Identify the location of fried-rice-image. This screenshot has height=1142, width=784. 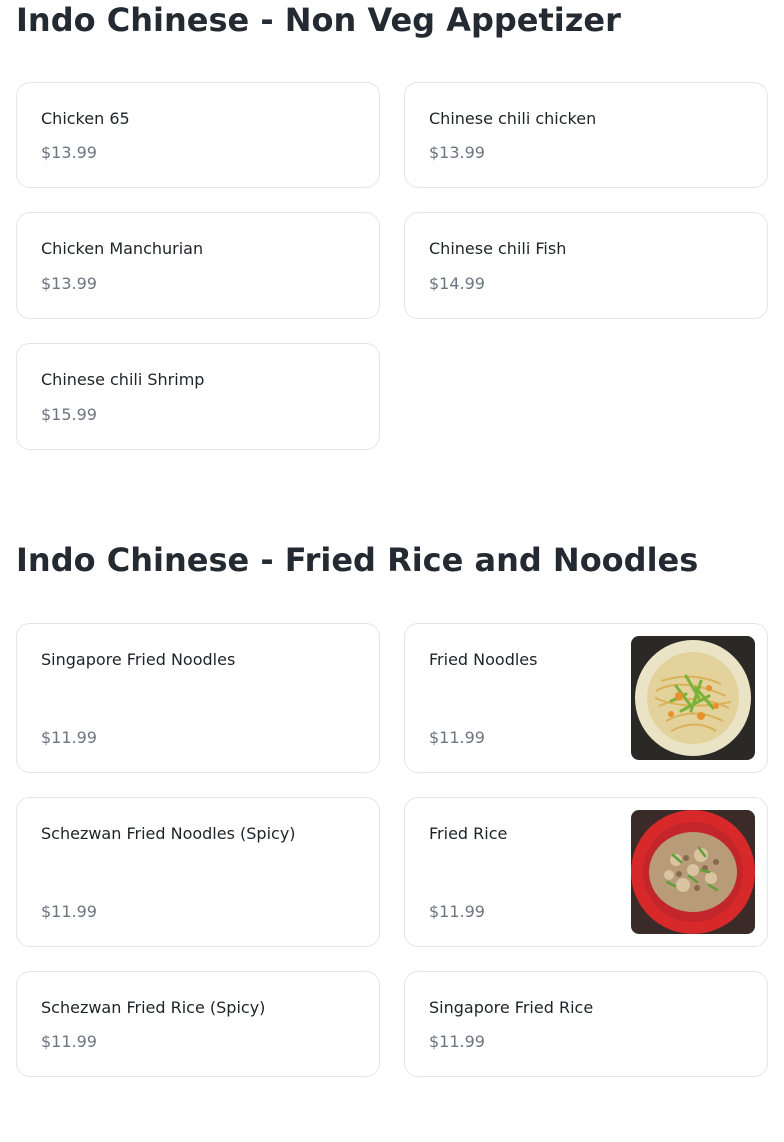
(693, 872).